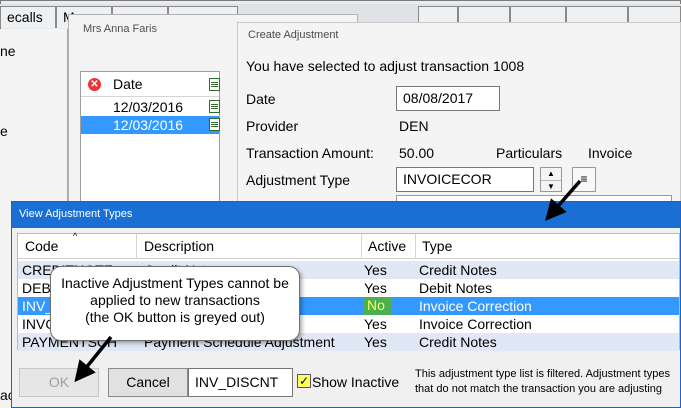  Describe the element at coordinates (563, 200) in the screenshot. I see `arrow-to-adjustment-type` at that location.